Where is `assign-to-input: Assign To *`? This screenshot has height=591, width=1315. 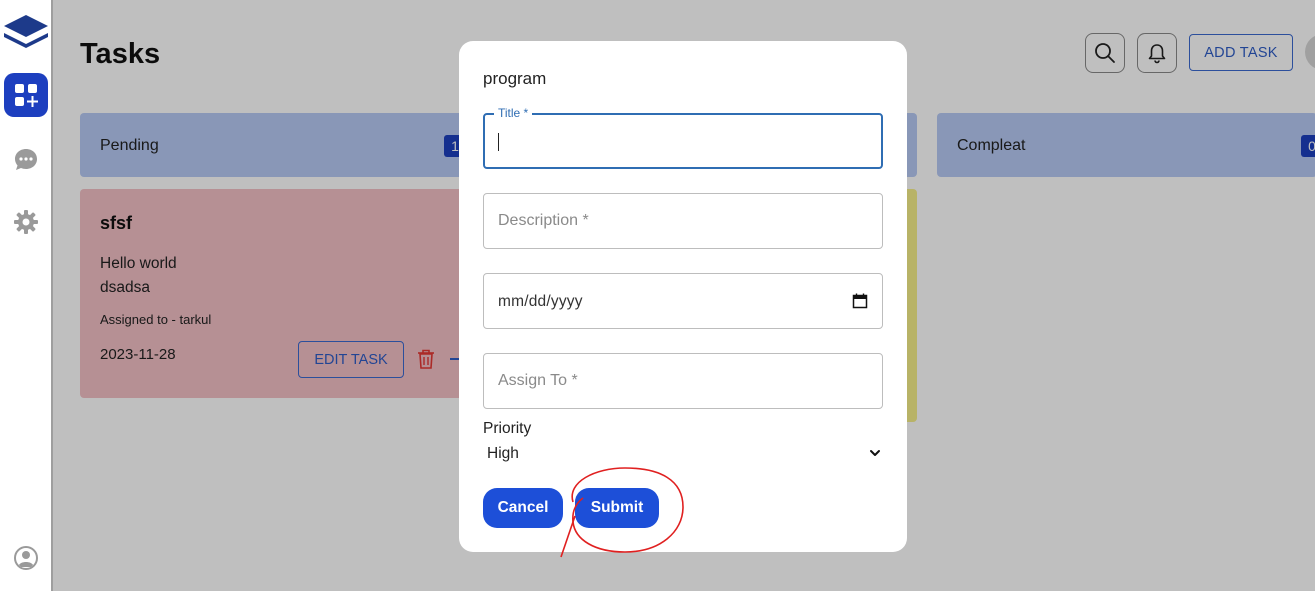 assign-to-input: Assign To * is located at coordinates (683, 381).